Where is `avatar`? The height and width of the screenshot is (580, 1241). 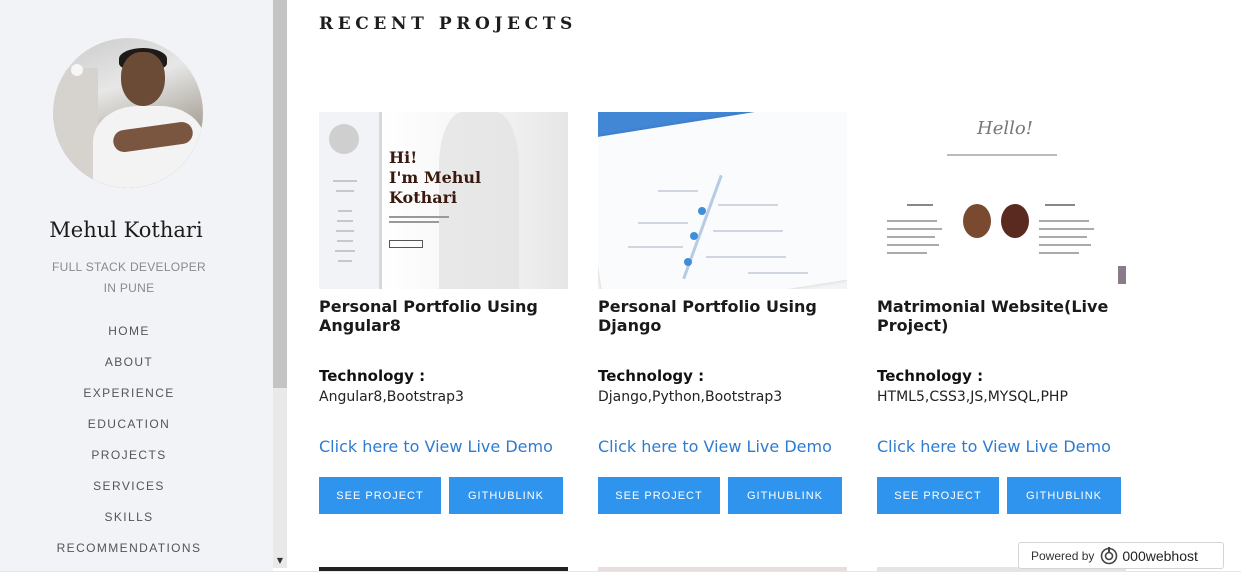
avatar is located at coordinates (128, 113).